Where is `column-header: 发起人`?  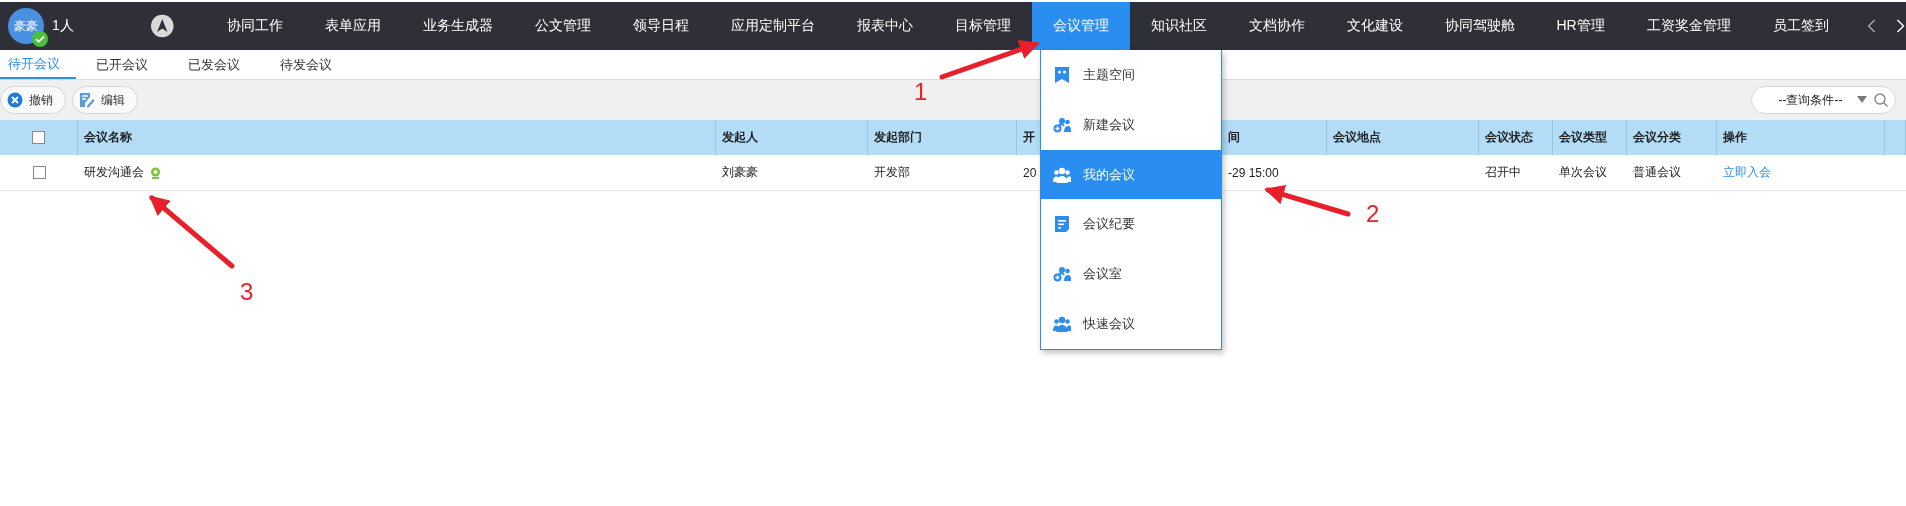 column-header: 发起人 is located at coordinates (740, 137).